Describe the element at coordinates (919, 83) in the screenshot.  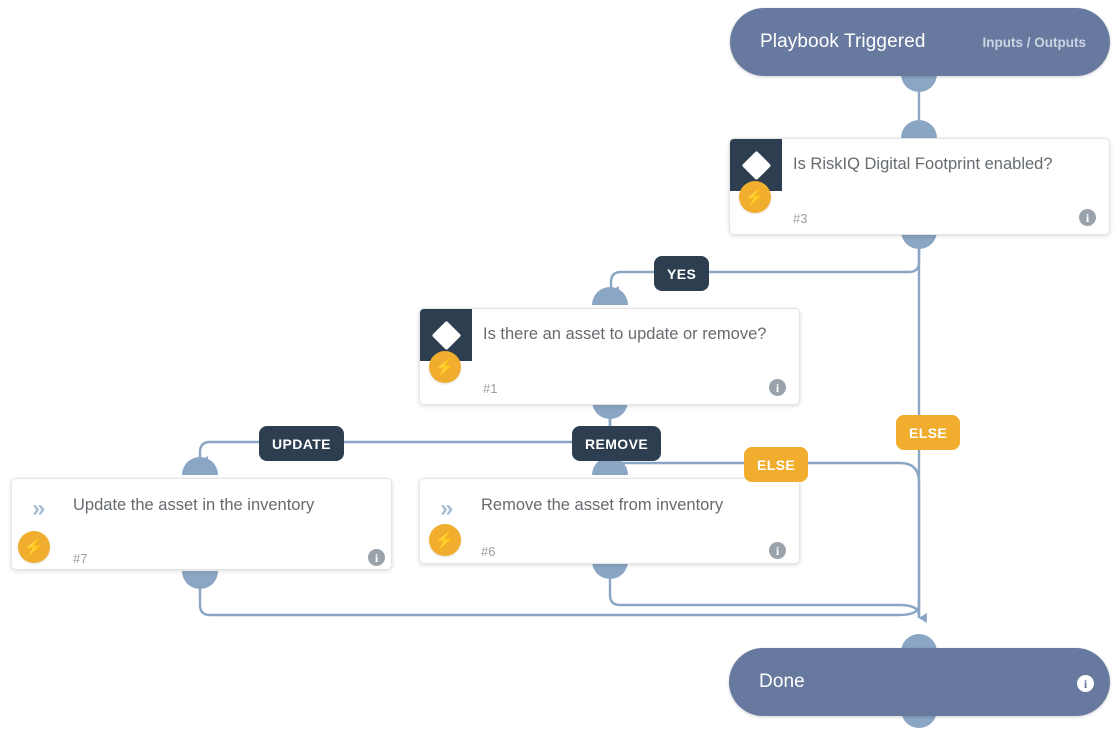
I see `handle-trigger-bottom` at that location.